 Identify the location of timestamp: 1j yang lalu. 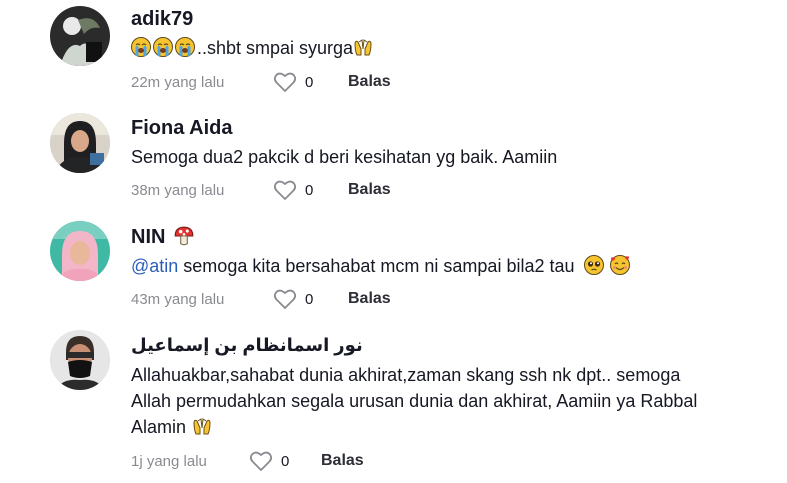
(169, 461).